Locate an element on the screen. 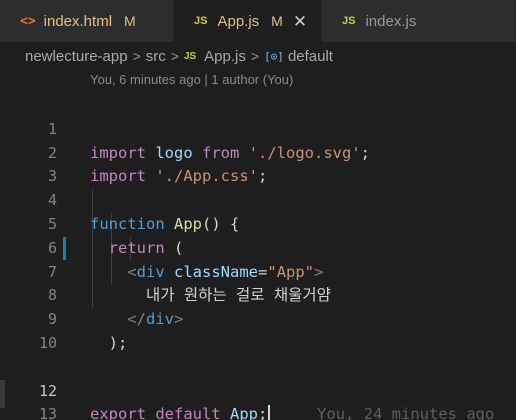 This screenshot has width=516, height=420. breadcrumb-item-file: App.js is located at coordinates (225, 56).